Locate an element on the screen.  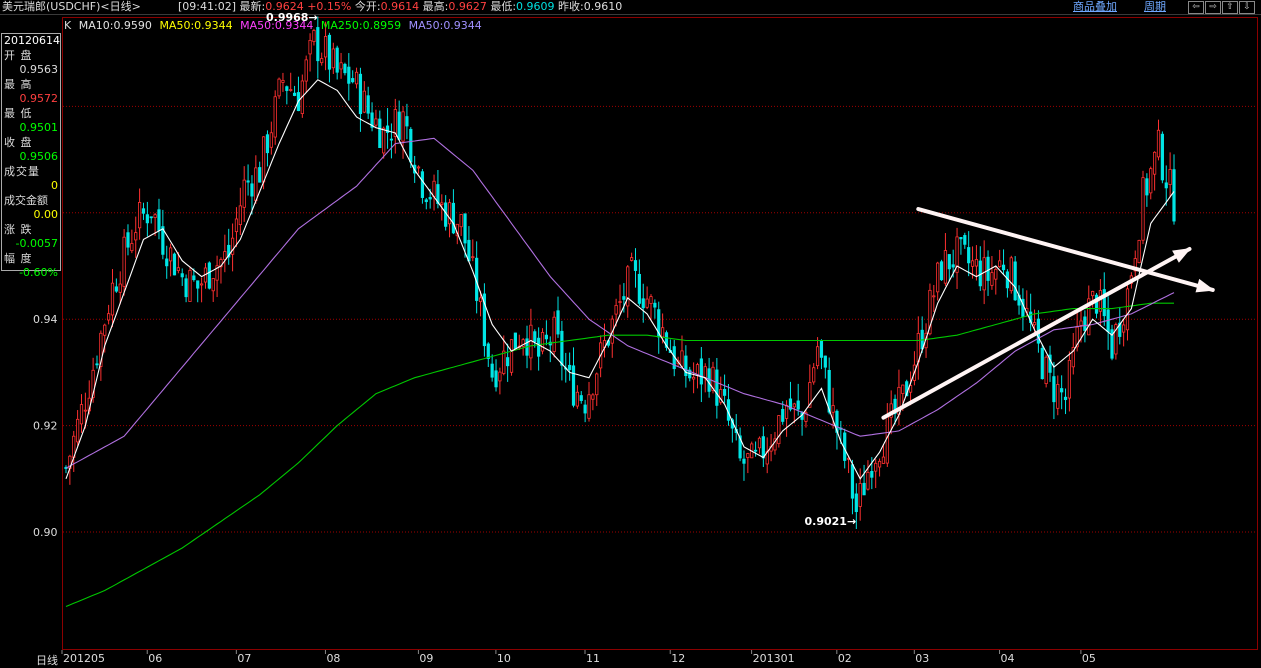
resistance-arrow-line is located at coordinates (1065, 249).